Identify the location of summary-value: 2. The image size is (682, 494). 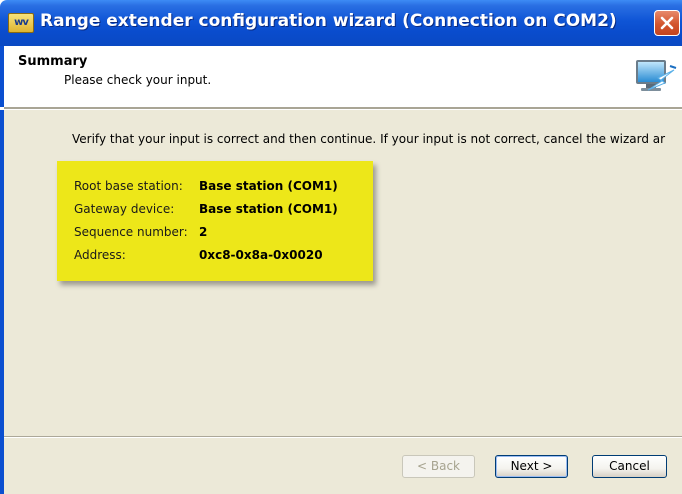
(203, 232).